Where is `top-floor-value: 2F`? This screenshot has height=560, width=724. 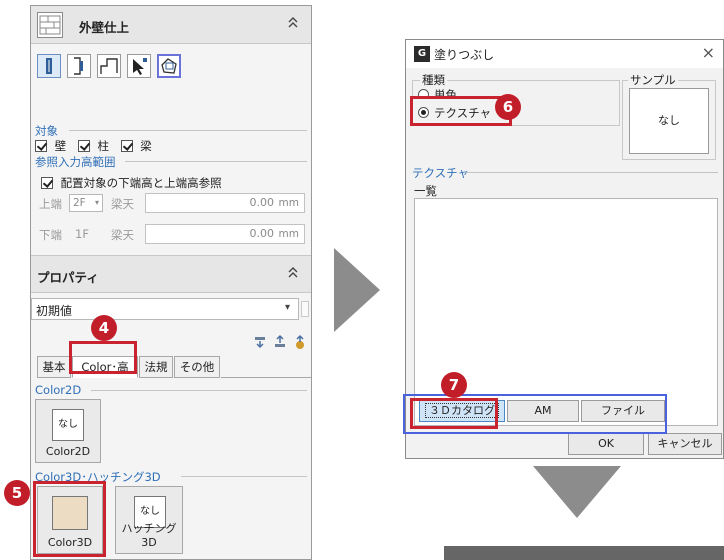
top-floor-value: 2F is located at coordinates (79, 203).